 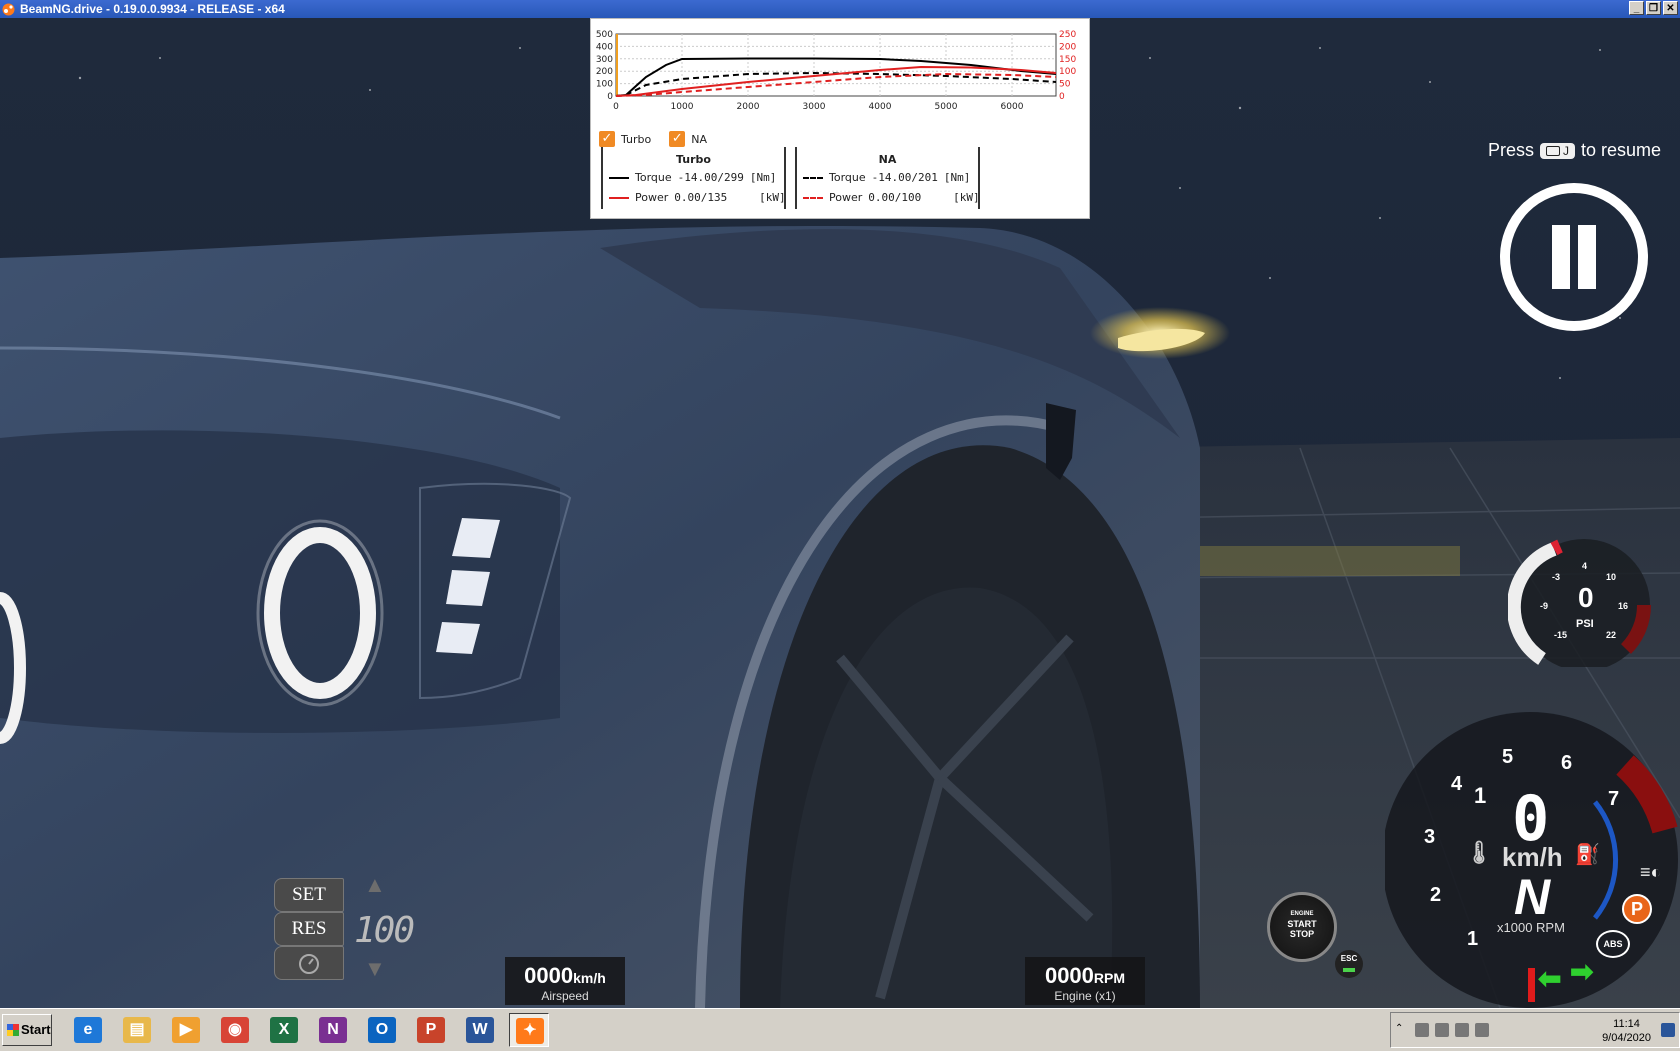 What do you see at coordinates (375, 969) in the screenshot?
I see `cruise-down-arrow-icon: ▼` at bounding box center [375, 969].